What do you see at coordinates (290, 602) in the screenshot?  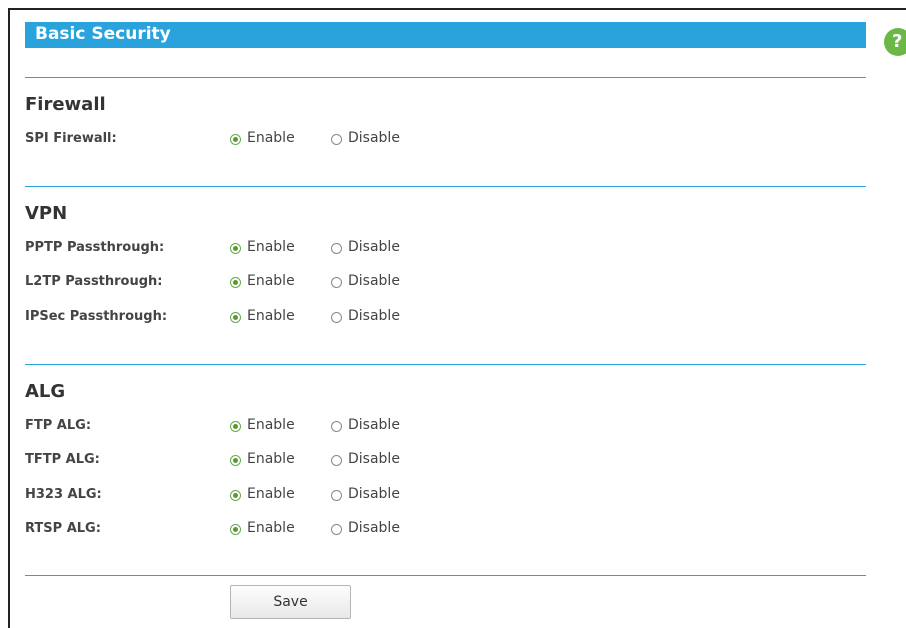 I see `save-button: Save` at bounding box center [290, 602].